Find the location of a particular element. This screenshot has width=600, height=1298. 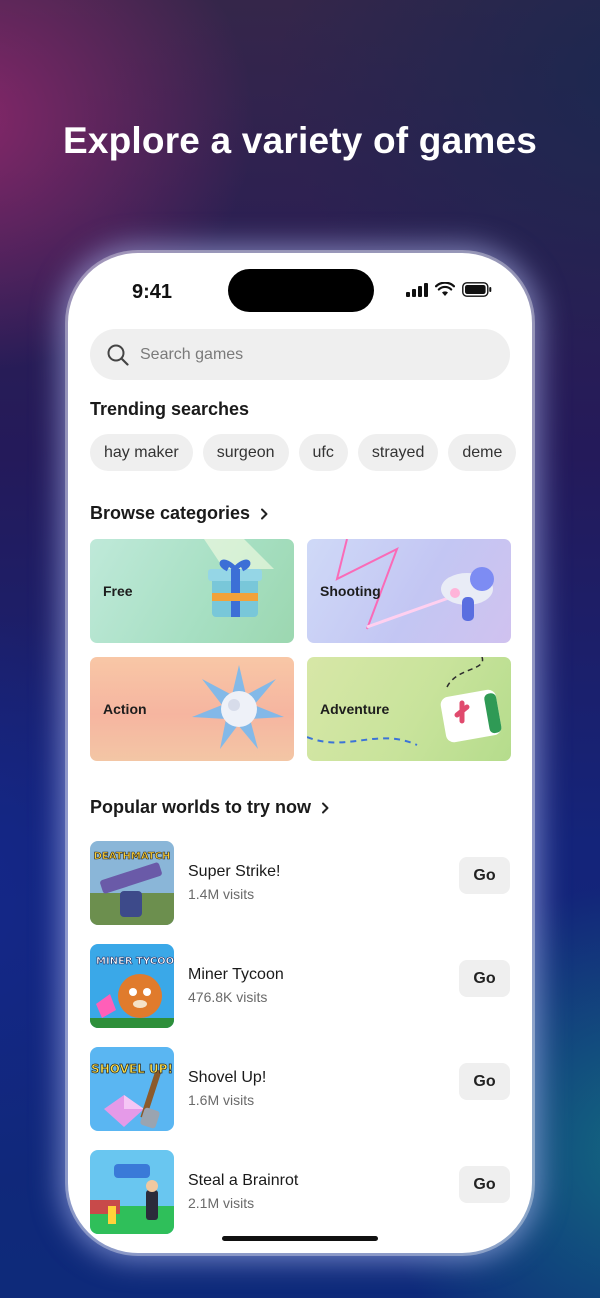

trending-chips: hay maker surgeon ufc strayed deme is located at coordinates (311, 453).